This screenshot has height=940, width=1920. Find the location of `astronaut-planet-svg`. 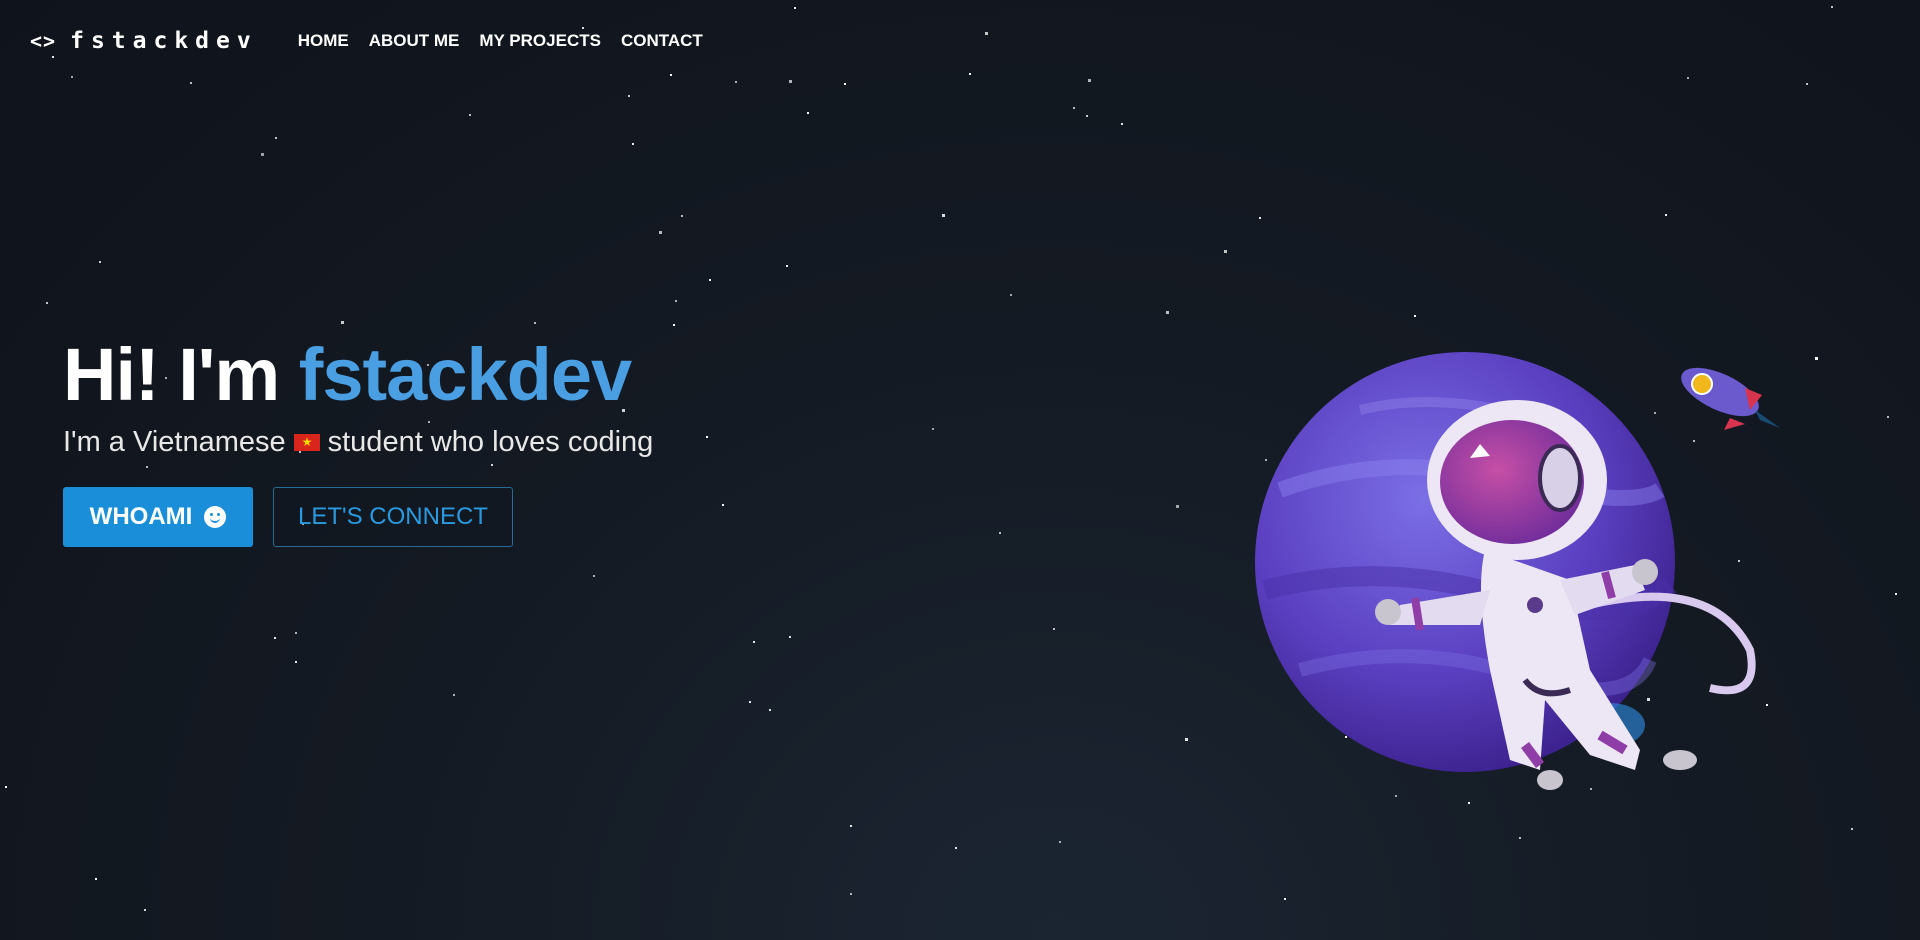

astronaut-planet-svg is located at coordinates (1517, 571).